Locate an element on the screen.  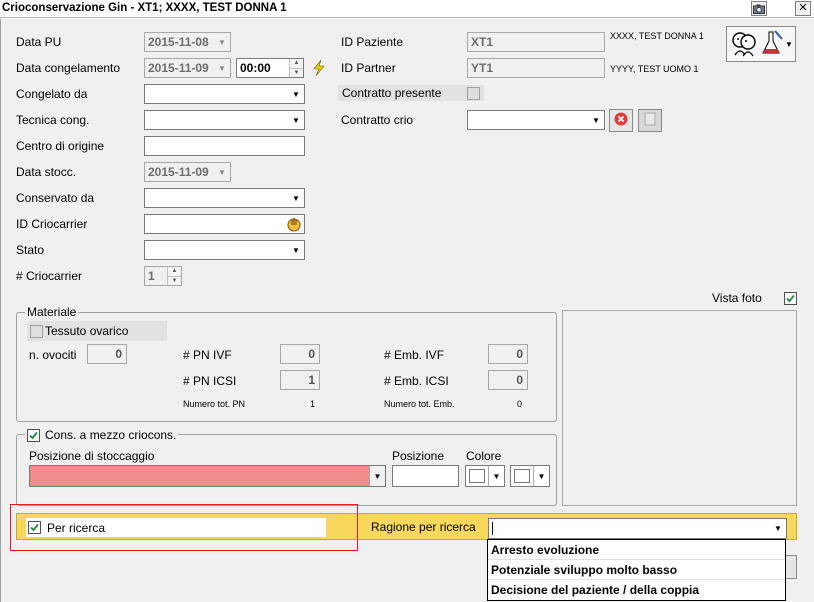
id-partner-label: ID Partner is located at coordinates (368, 68).